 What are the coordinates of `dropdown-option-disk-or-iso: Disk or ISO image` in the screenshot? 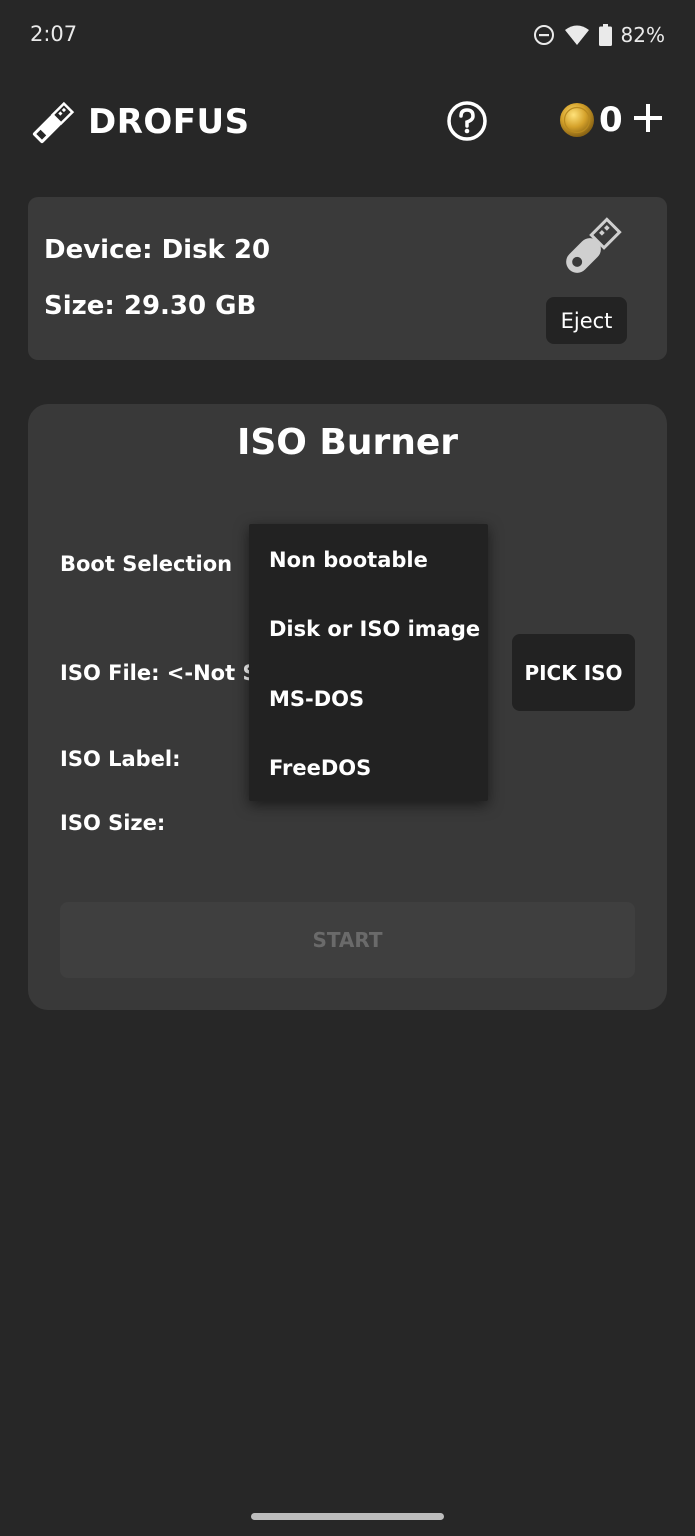 It's located at (374, 629).